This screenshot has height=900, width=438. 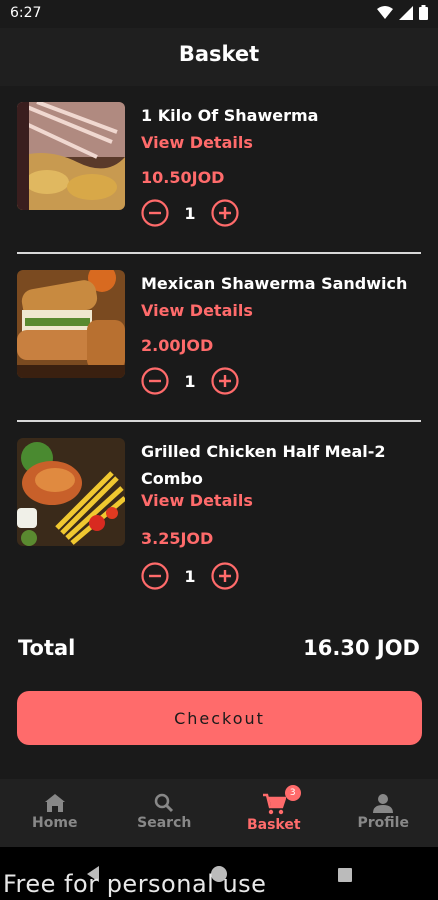 I want to click on bottom-nav: Home Search 3 Basket Profile, so click(x=219, y=813).